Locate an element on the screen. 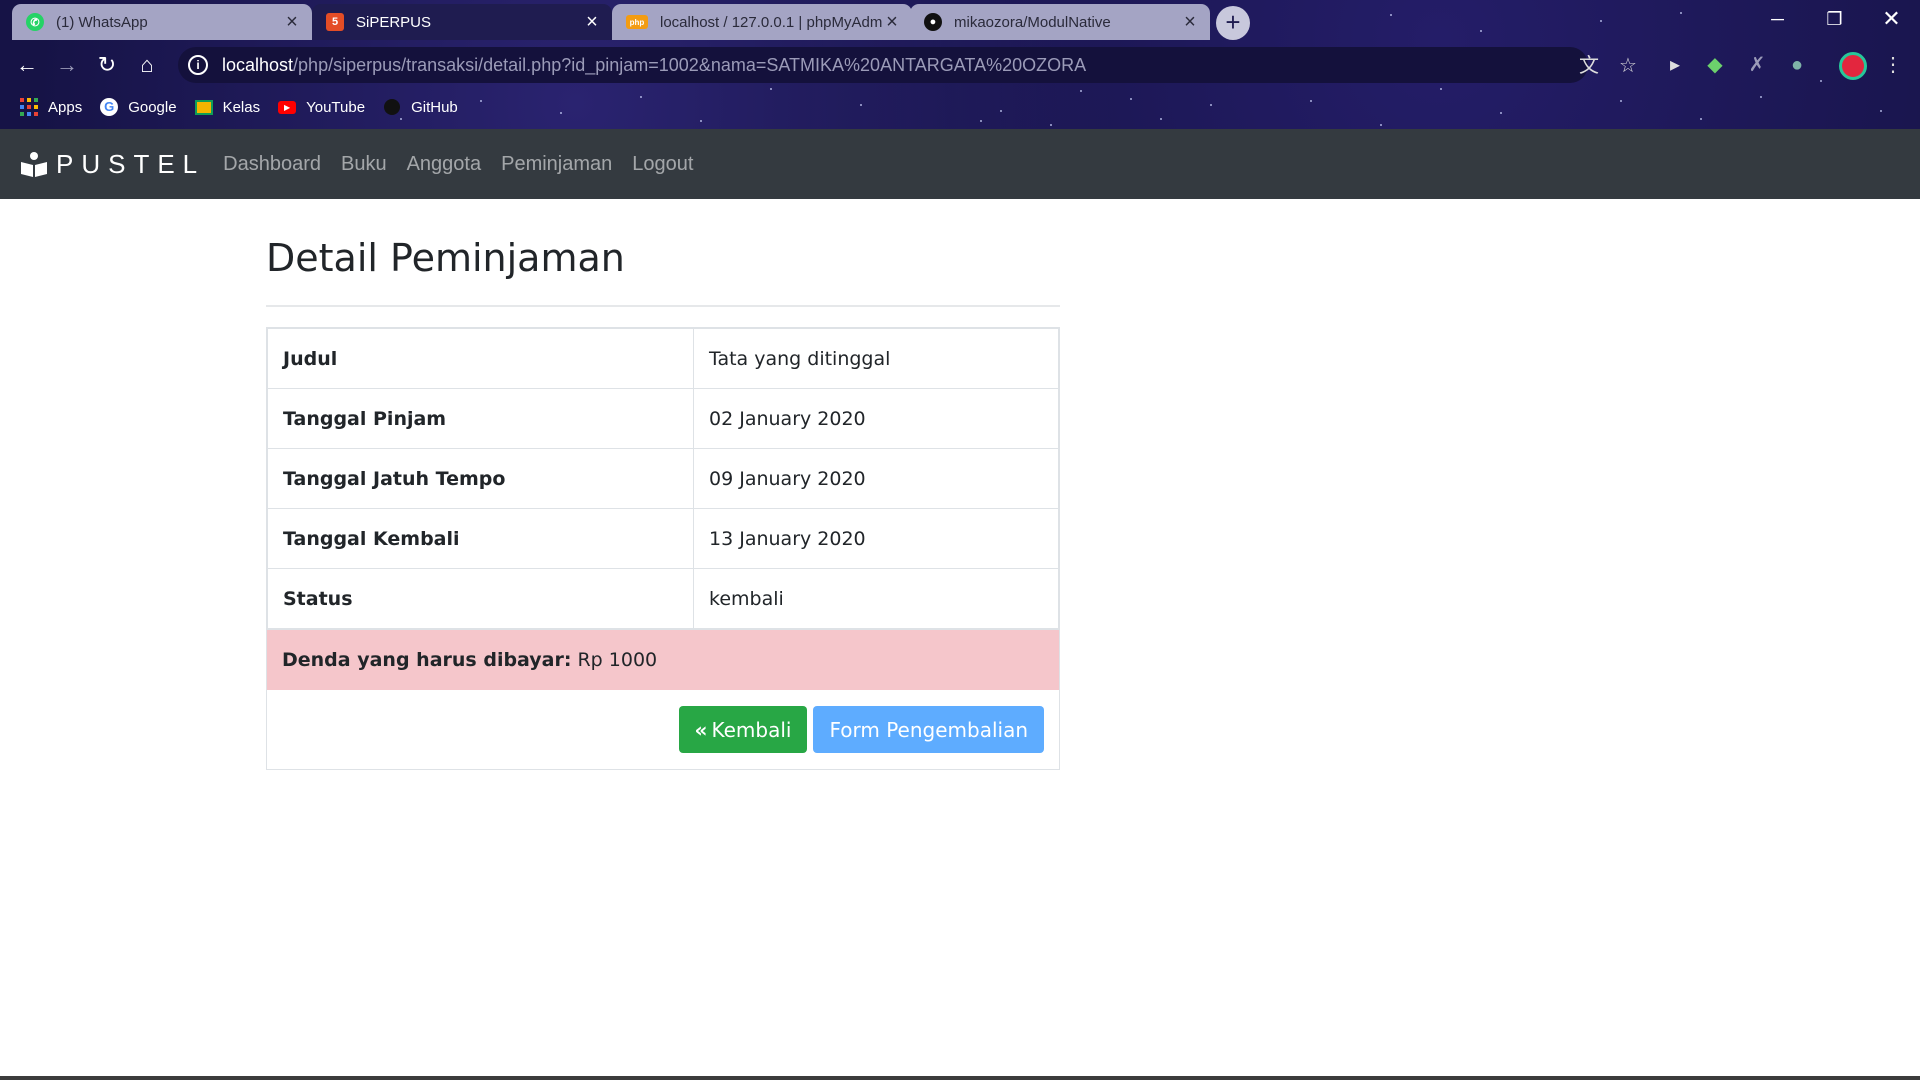 The width and height of the screenshot is (1920, 1080). html5-icon: 5 is located at coordinates (335, 22).